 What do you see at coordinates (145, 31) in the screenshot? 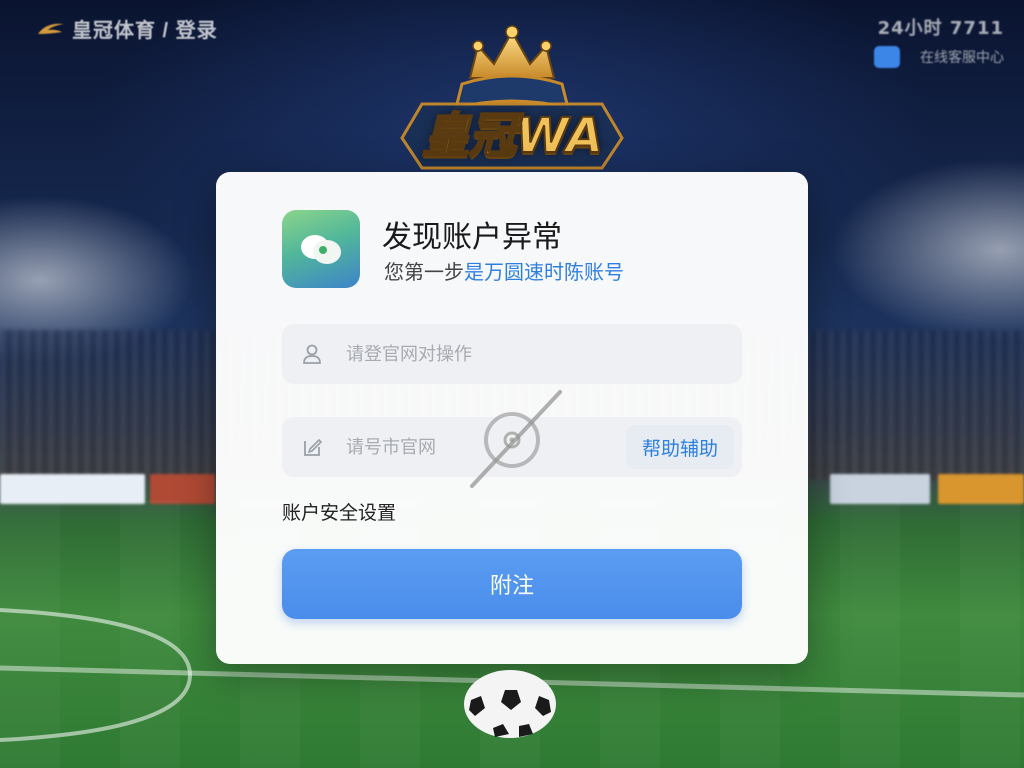
I see `site-title-text: 皇冠体育 / 登录` at bounding box center [145, 31].